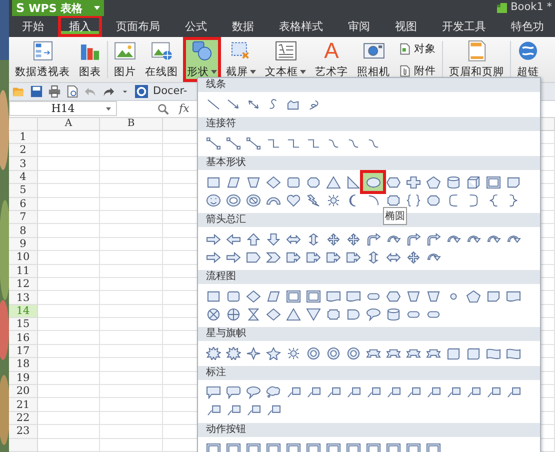 The width and height of the screenshot is (555, 452). Describe the element at coordinates (23, 137) in the screenshot. I see `row-header: 1` at that location.